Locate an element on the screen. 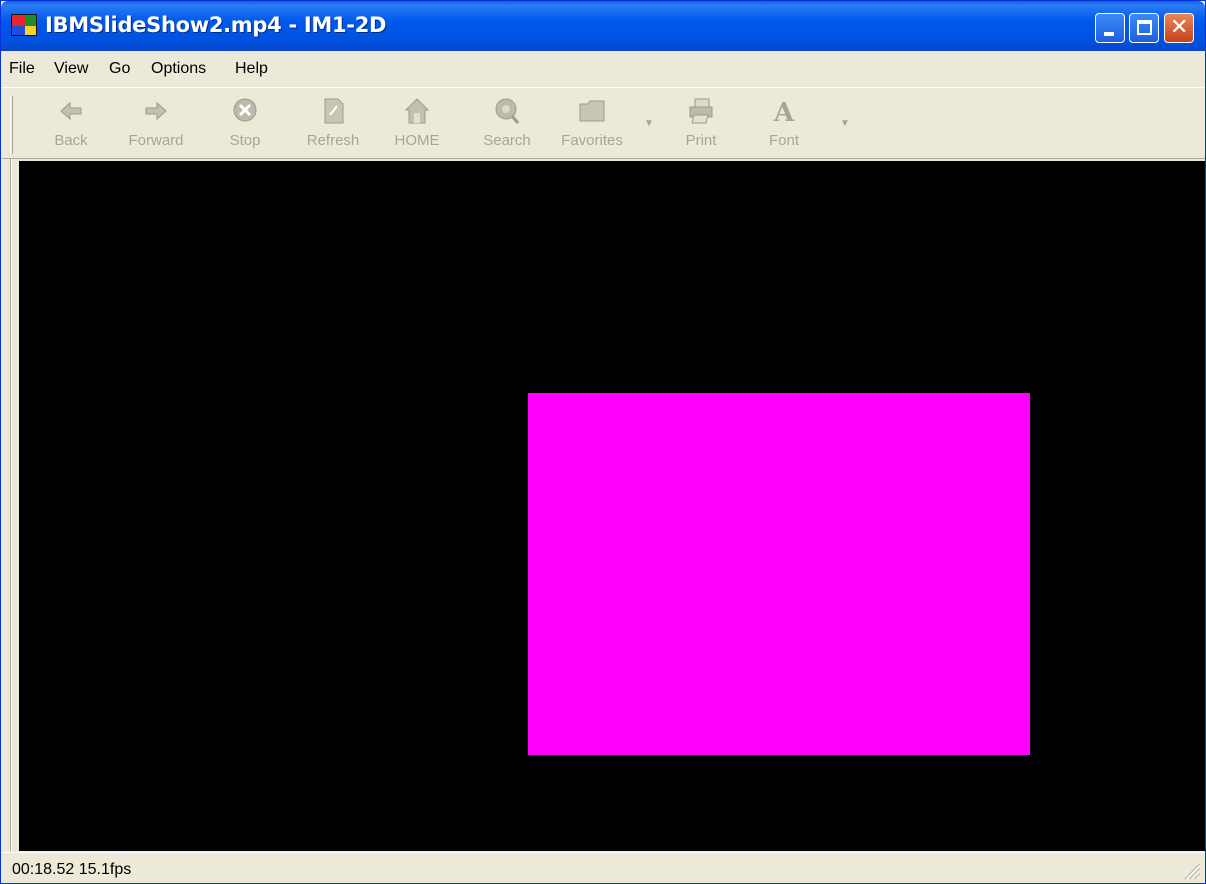 The image size is (1206, 884). font-letter-icon: A is located at coordinates (784, 112).